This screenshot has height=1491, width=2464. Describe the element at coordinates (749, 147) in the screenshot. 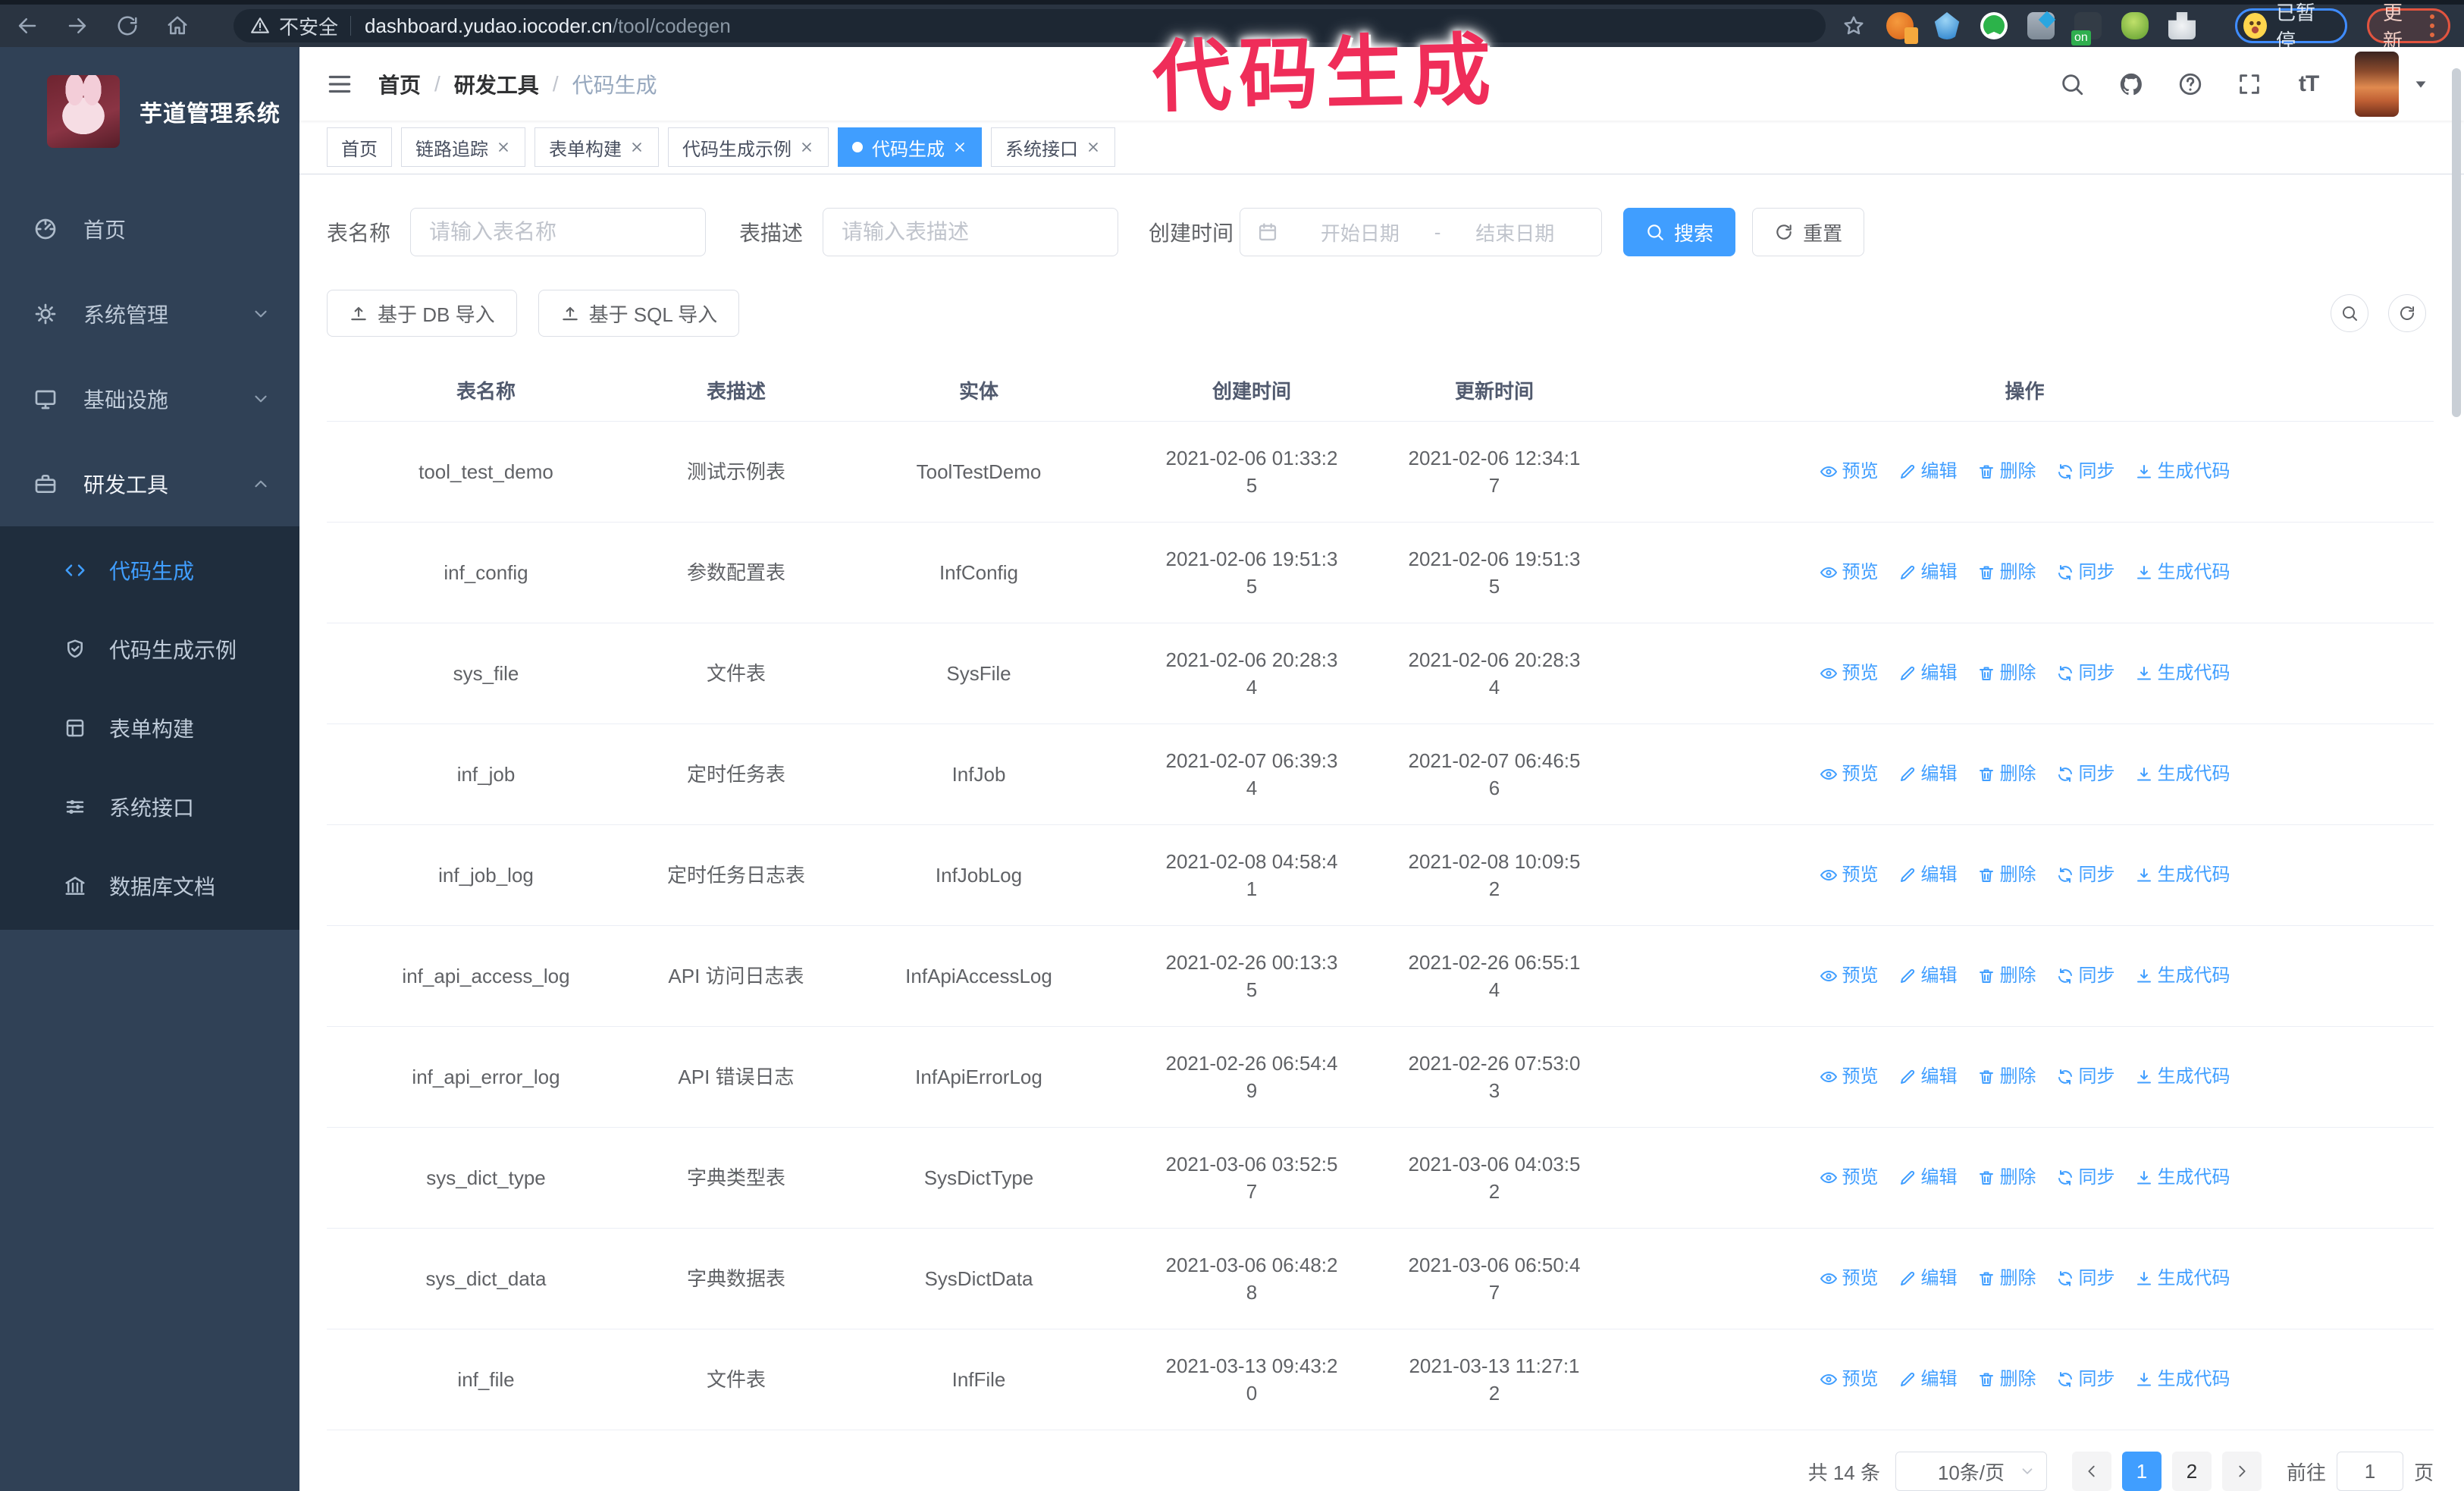

I see `tab-代码生成示例: 代码生成示例` at that location.